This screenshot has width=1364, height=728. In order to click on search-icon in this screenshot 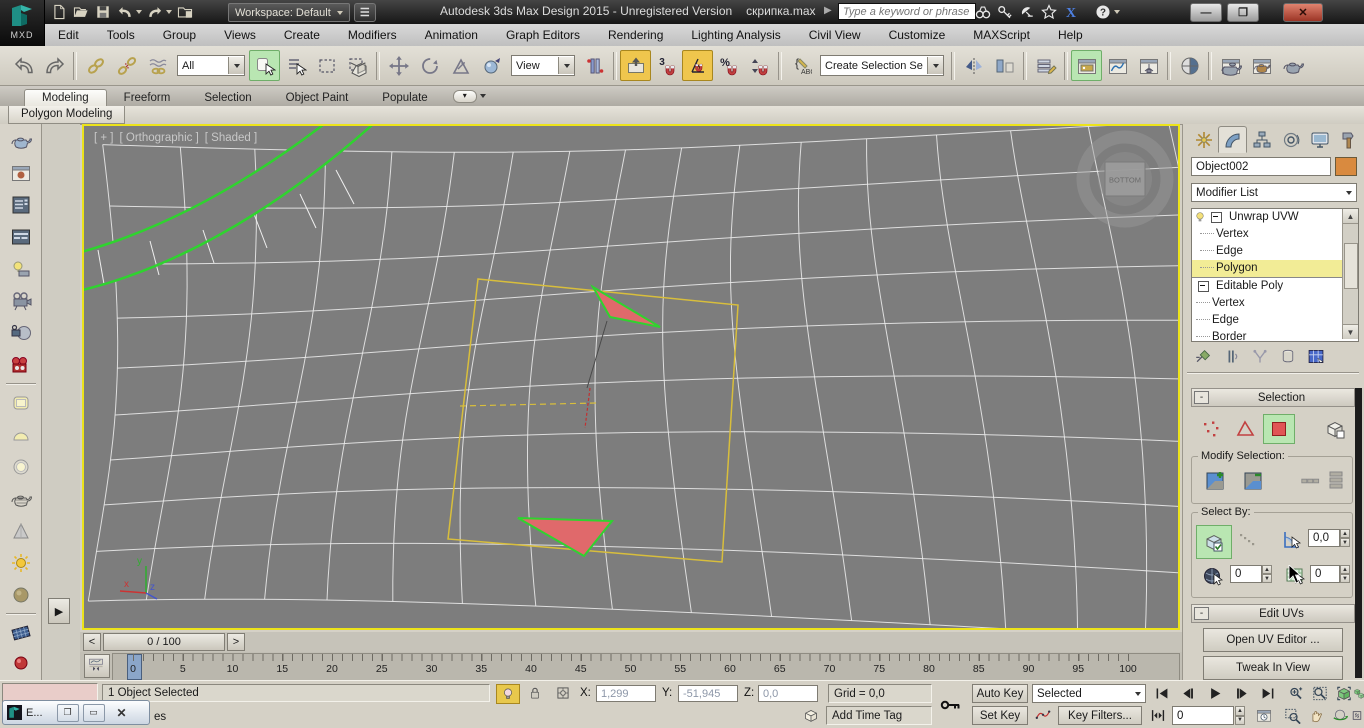, I will do `click(983, 12)`.